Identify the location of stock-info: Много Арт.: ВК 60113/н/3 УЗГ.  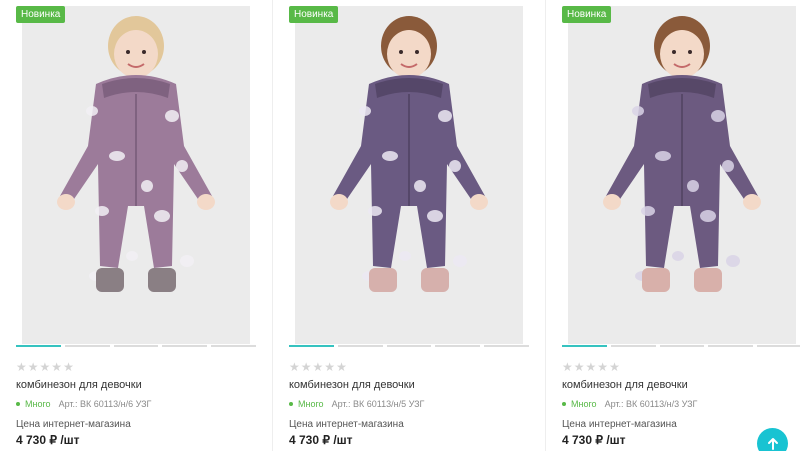
(629, 404).